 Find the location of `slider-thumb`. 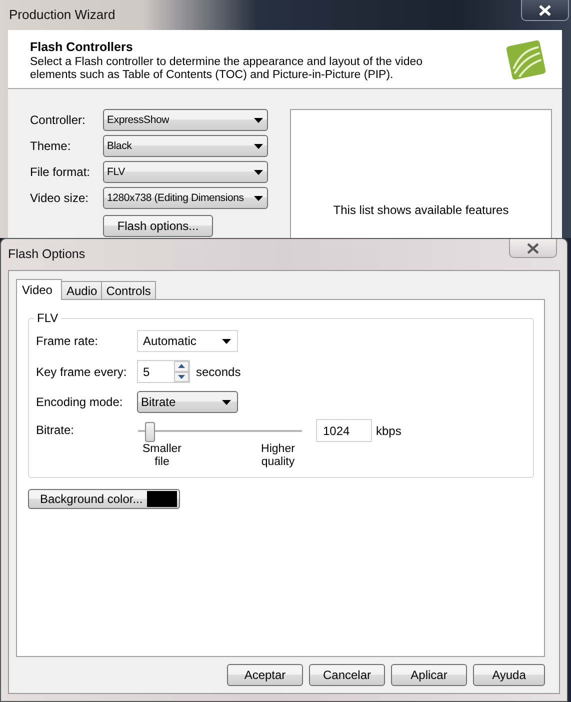

slider-thumb is located at coordinates (149, 432).